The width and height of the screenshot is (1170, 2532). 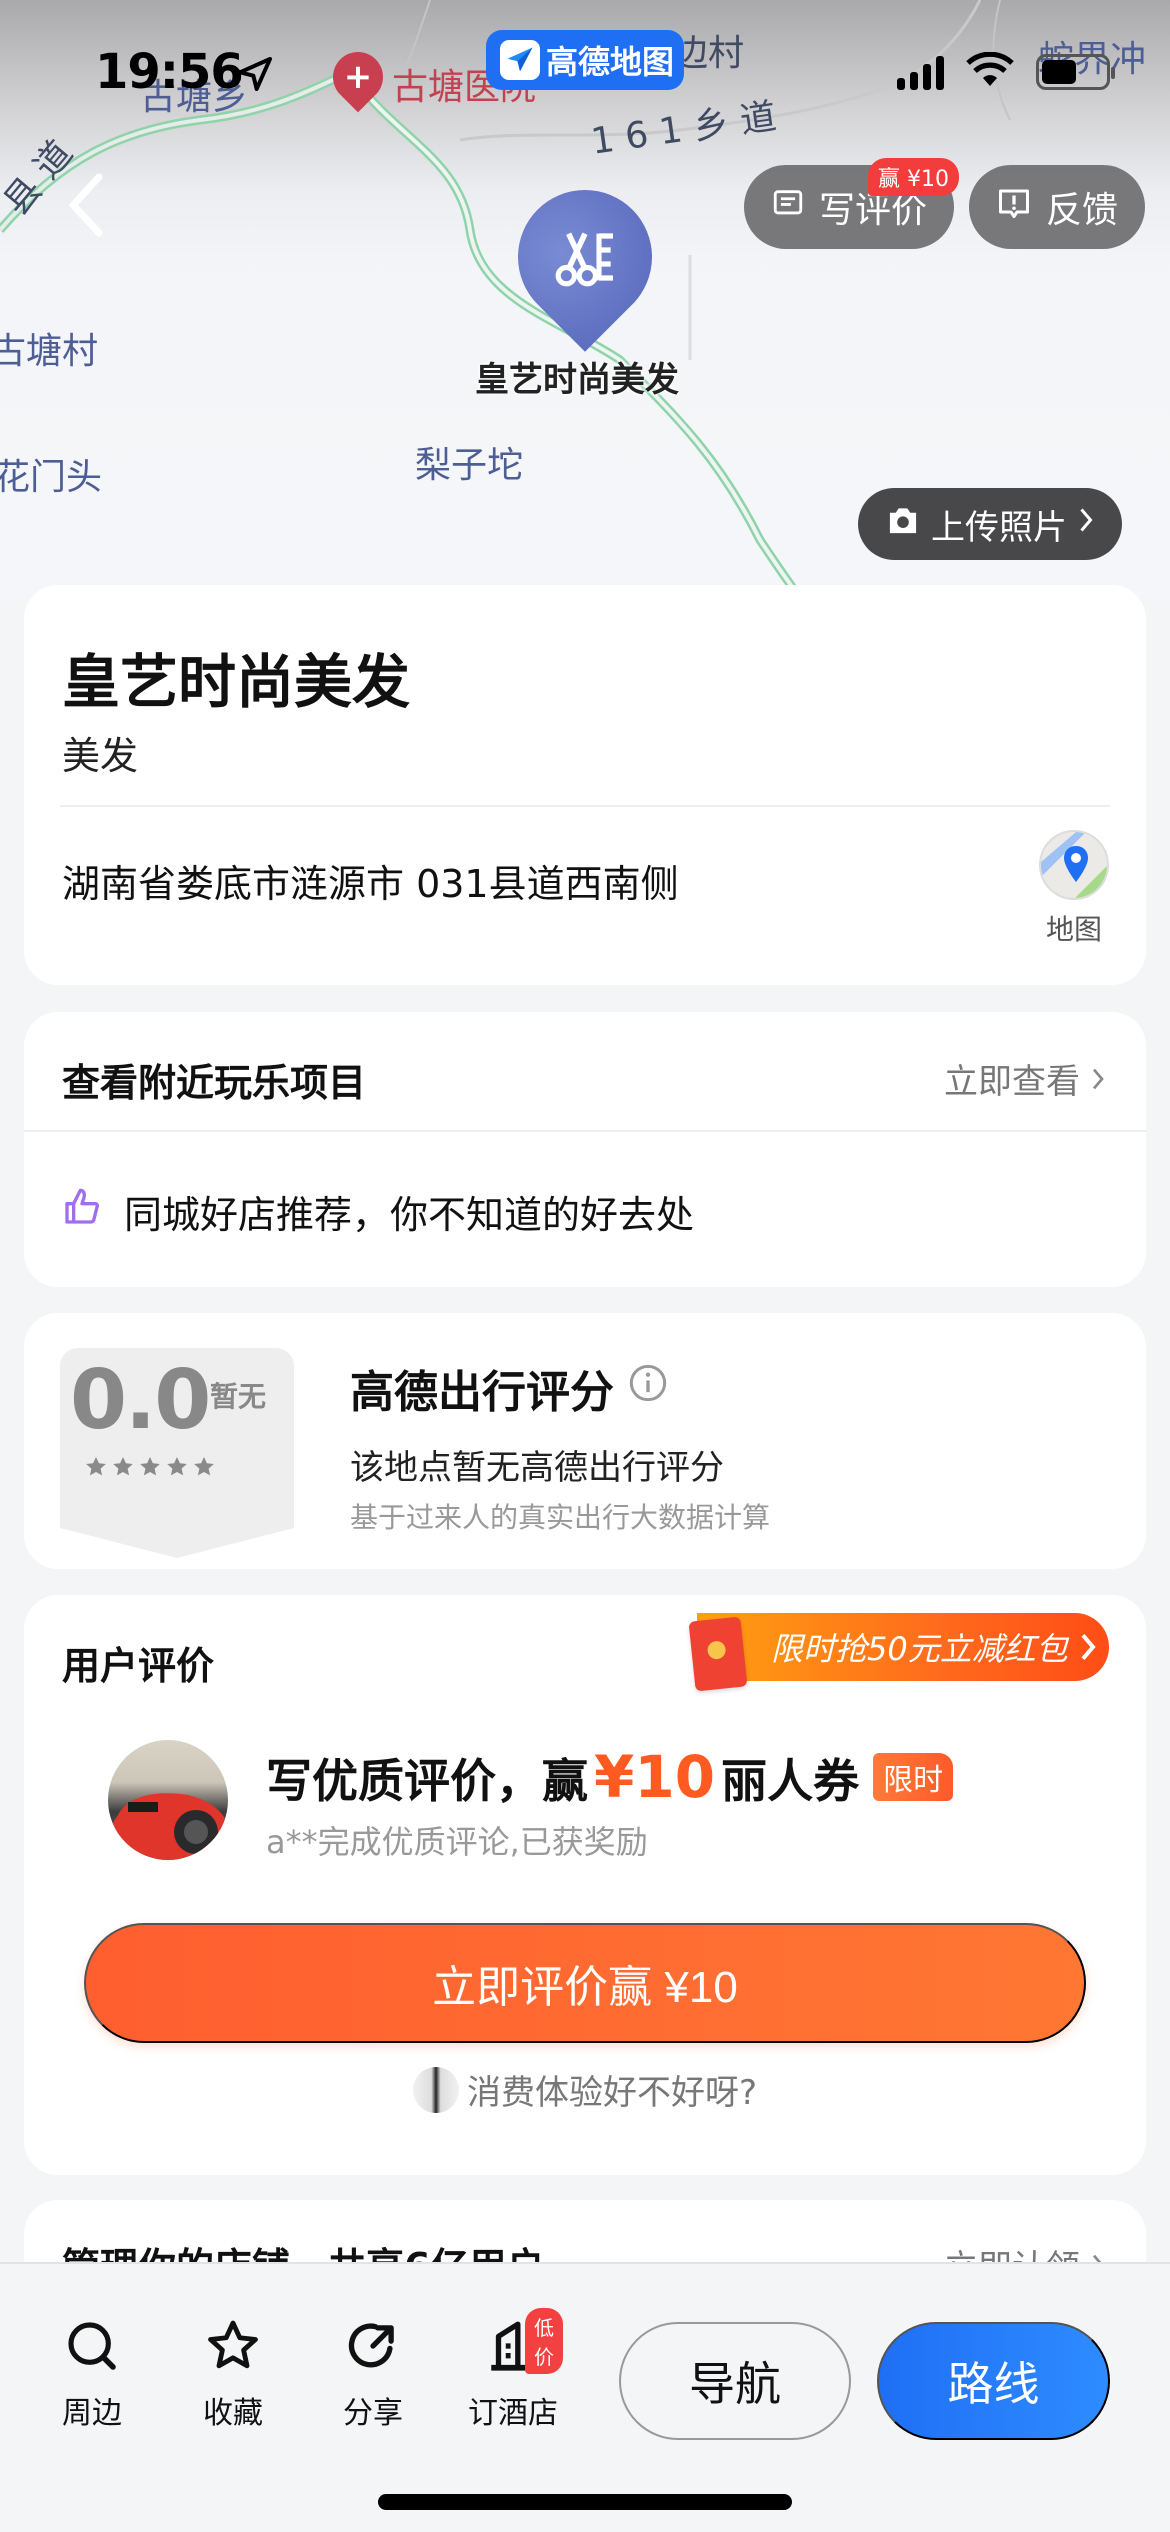 What do you see at coordinates (718, 1654) in the screenshot?
I see `red-packet-icon` at bounding box center [718, 1654].